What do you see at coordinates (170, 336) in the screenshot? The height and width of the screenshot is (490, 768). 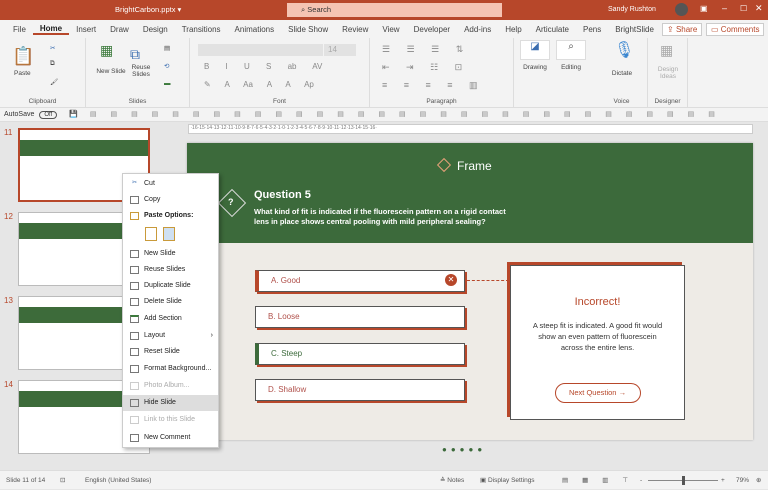 I see `menu-layout: Layout ›` at bounding box center [170, 336].